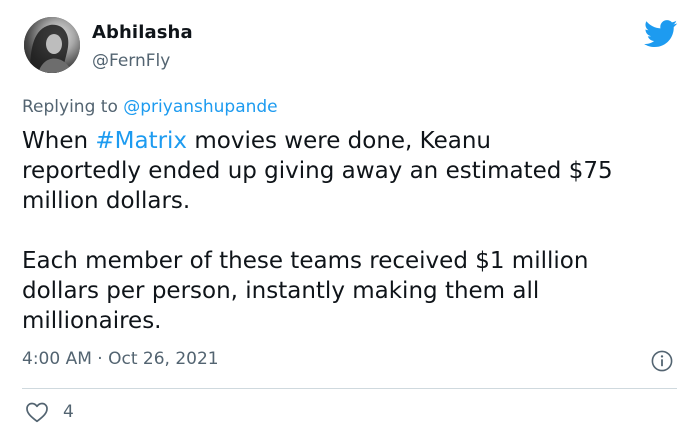 The width and height of the screenshot is (700, 441). What do you see at coordinates (68, 412) in the screenshot?
I see `like-count: 4` at bounding box center [68, 412].